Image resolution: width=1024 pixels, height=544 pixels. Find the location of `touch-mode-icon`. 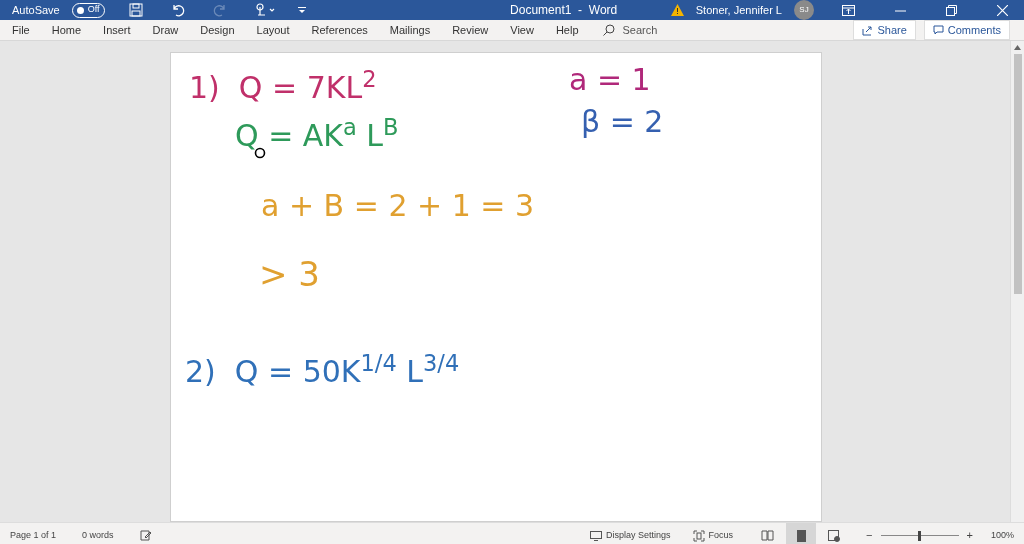

touch-mode-icon is located at coordinates (265, 10).